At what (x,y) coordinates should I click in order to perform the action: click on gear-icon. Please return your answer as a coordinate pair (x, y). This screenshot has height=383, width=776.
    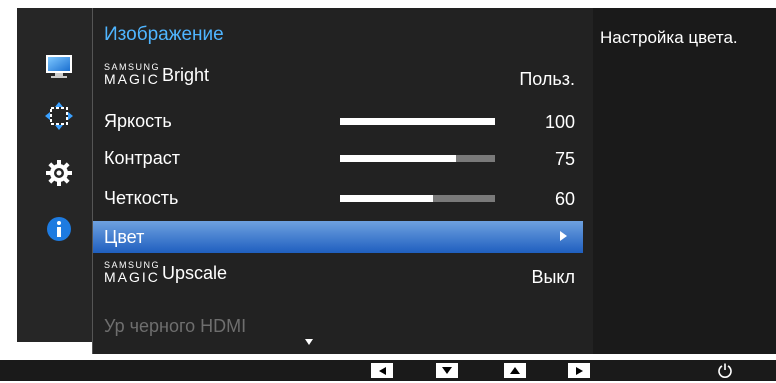
    Looking at the image, I should click on (59, 173).